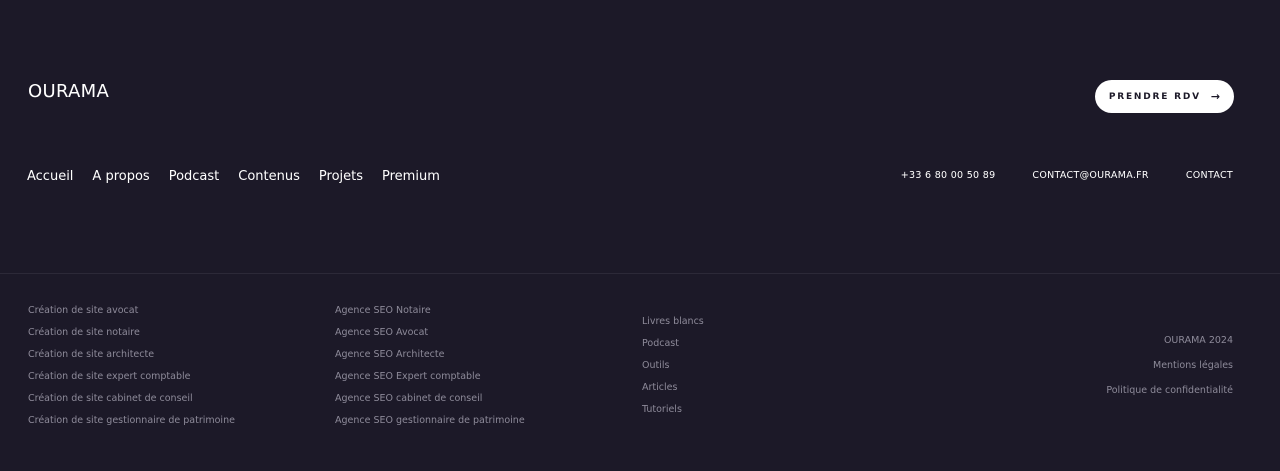  Describe the element at coordinates (1209, 176) in the screenshot. I see `contact-link: CONTACT` at that location.